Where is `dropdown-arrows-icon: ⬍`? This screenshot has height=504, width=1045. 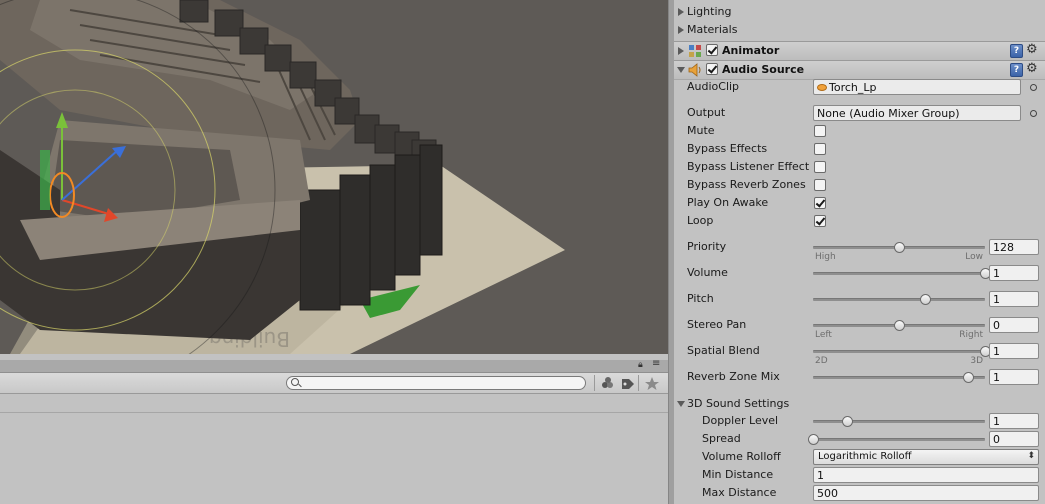 dropdown-arrows-icon: ⬍ is located at coordinates (1031, 456).